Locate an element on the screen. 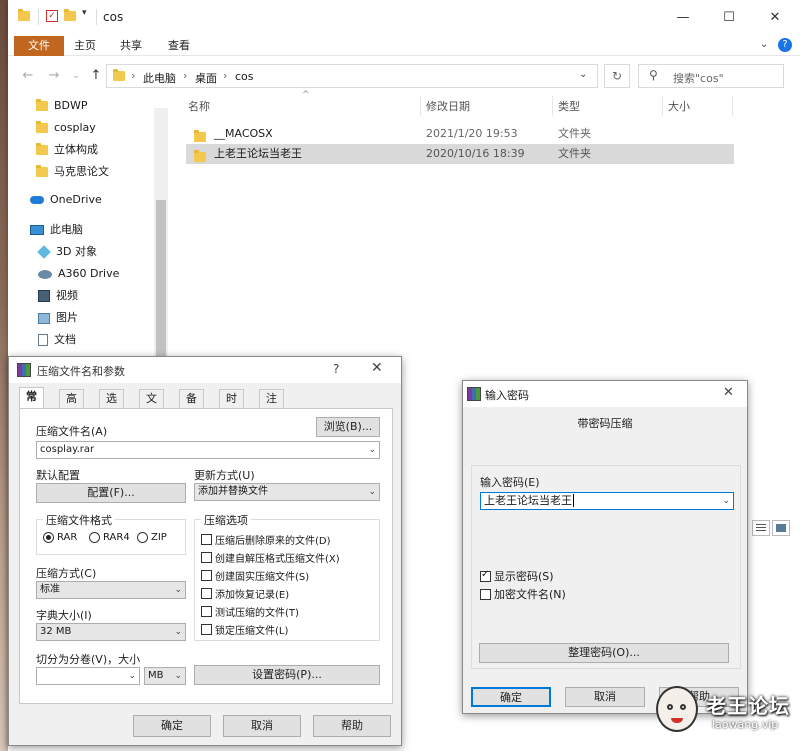 The width and height of the screenshot is (800, 751). encrypt-filenames-checkbox: 加密文件名(N) is located at coordinates (523, 594).